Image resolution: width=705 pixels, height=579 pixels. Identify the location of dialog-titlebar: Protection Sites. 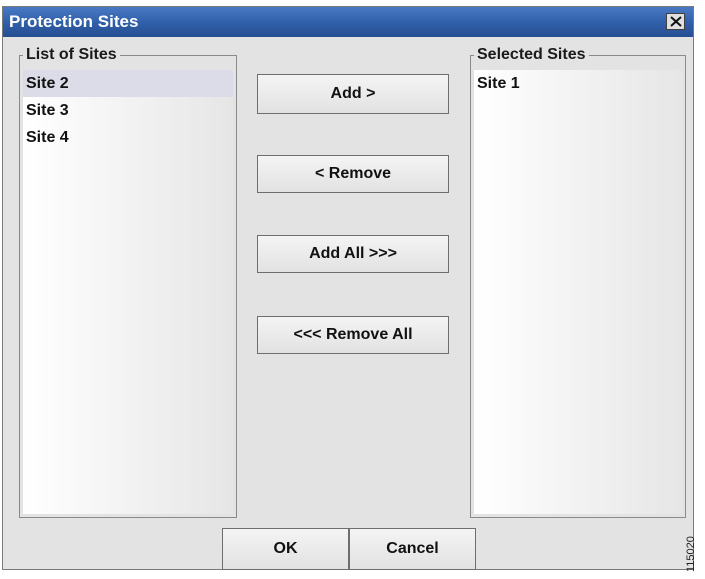
(348, 22).